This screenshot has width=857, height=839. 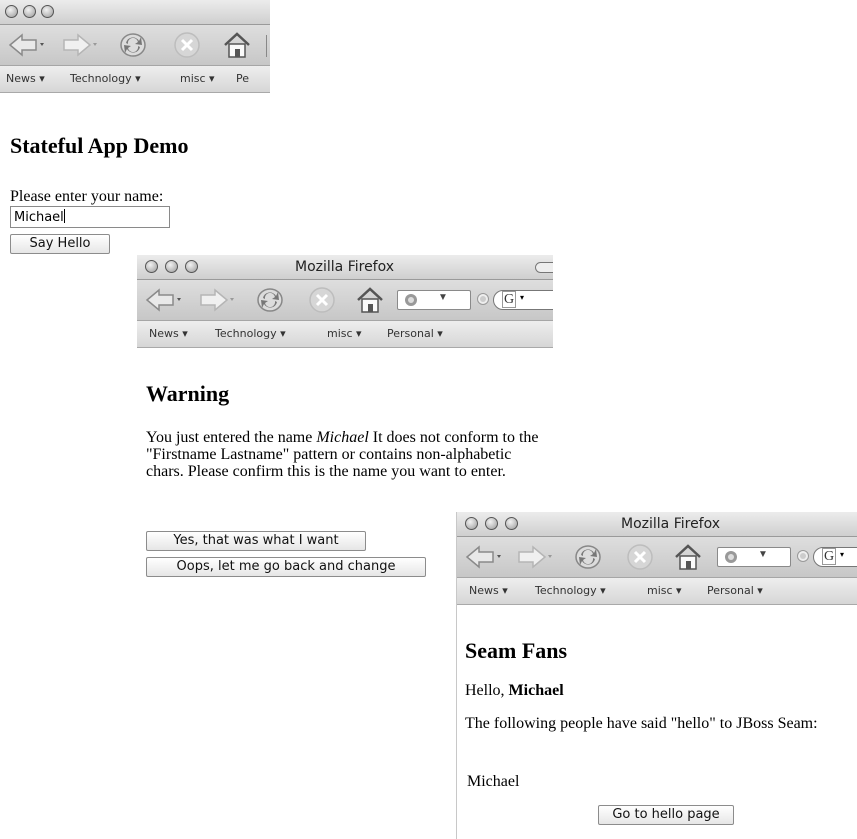 What do you see at coordinates (666, 815) in the screenshot?
I see `go-to-hello-page-button: Go to hello page` at bounding box center [666, 815].